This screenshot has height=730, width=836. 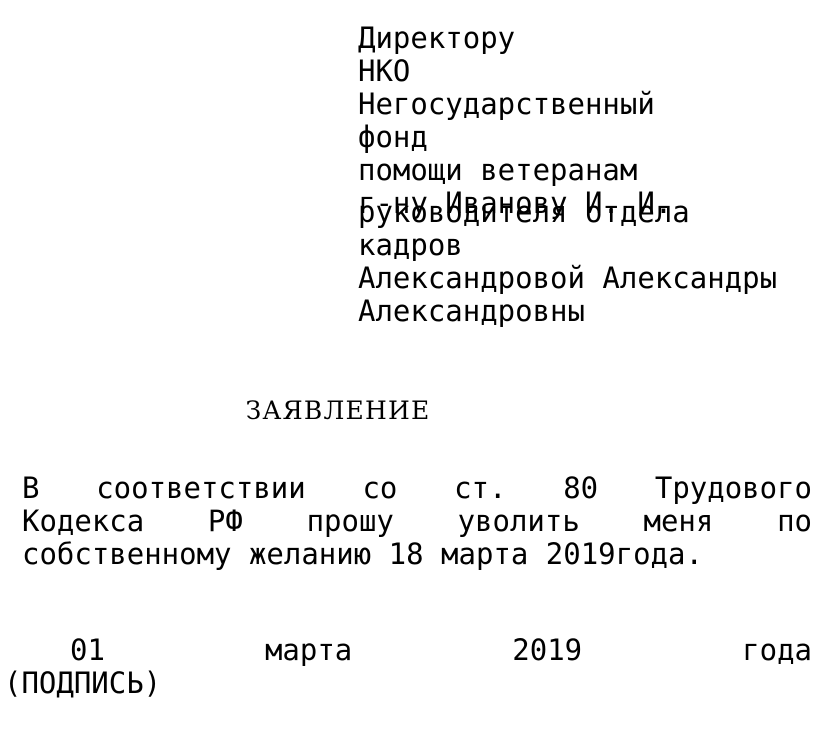 What do you see at coordinates (441, 650) in the screenshot?
I see `date-line: 01 марта 2019 года` at bounding box center [441, 650].